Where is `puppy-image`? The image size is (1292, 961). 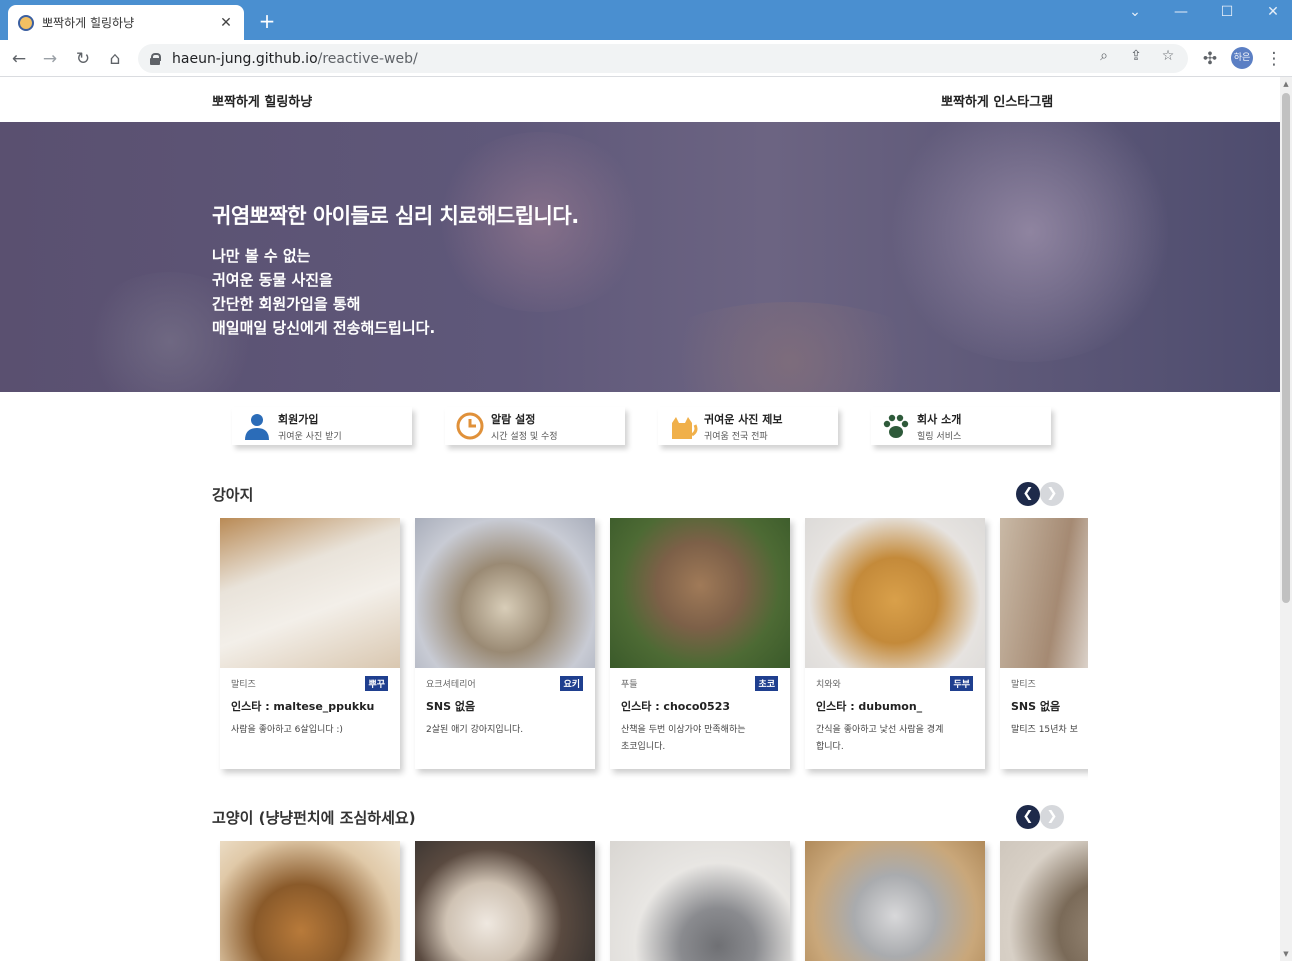 puppy-image is located at coordinates (1030, 242).